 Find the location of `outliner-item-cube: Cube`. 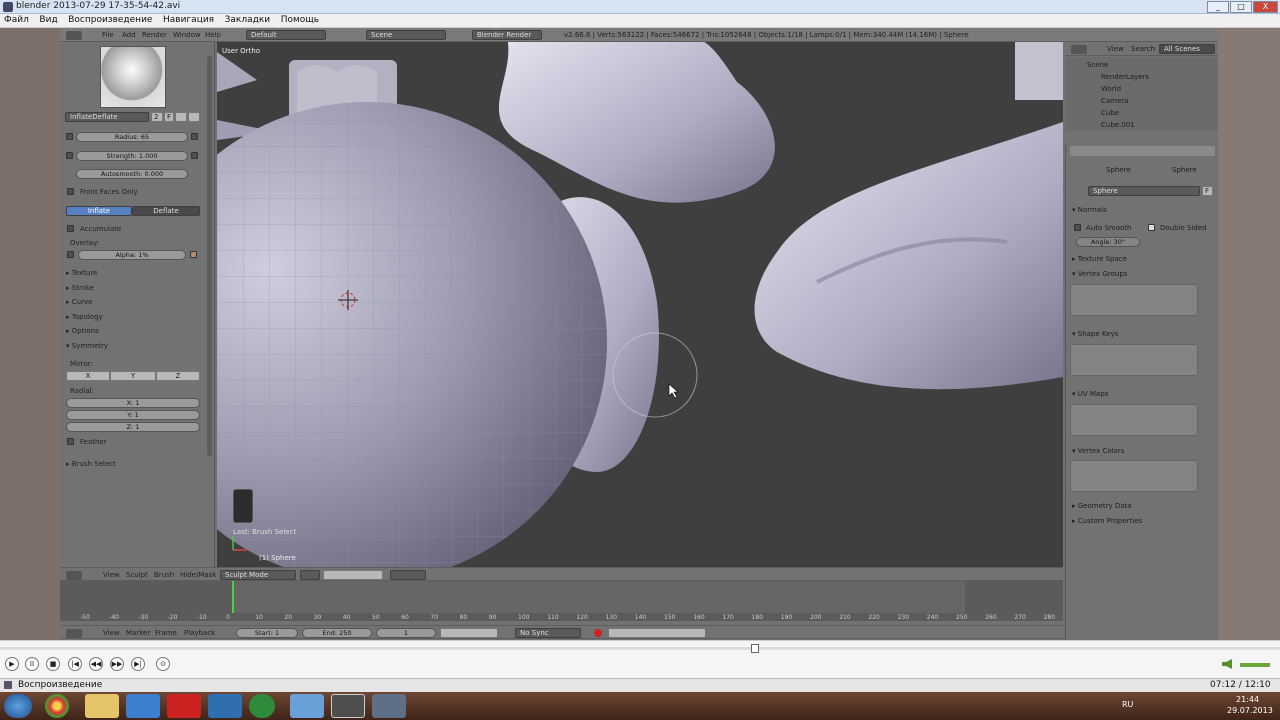

outliner-item-cube: Cube is located at coordinates (1110, 113).